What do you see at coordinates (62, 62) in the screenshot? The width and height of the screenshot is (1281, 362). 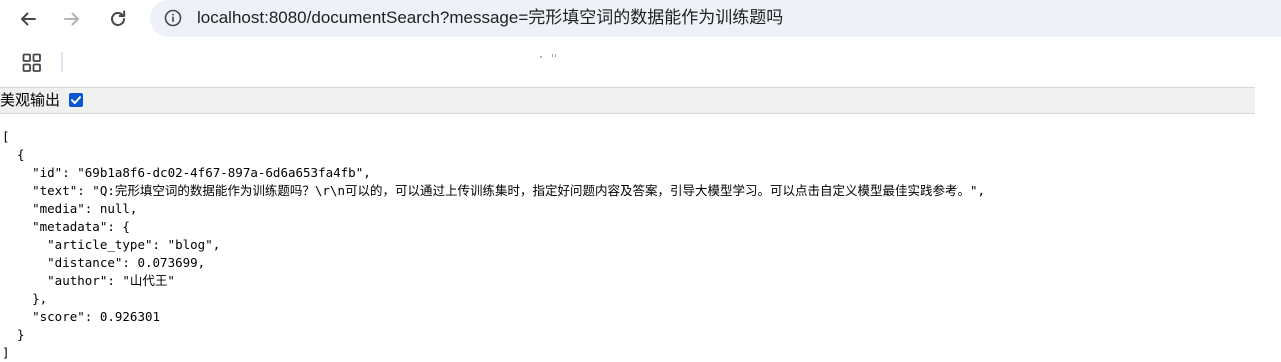 I see `bookmark-divider` at bounding box center [62, 62].